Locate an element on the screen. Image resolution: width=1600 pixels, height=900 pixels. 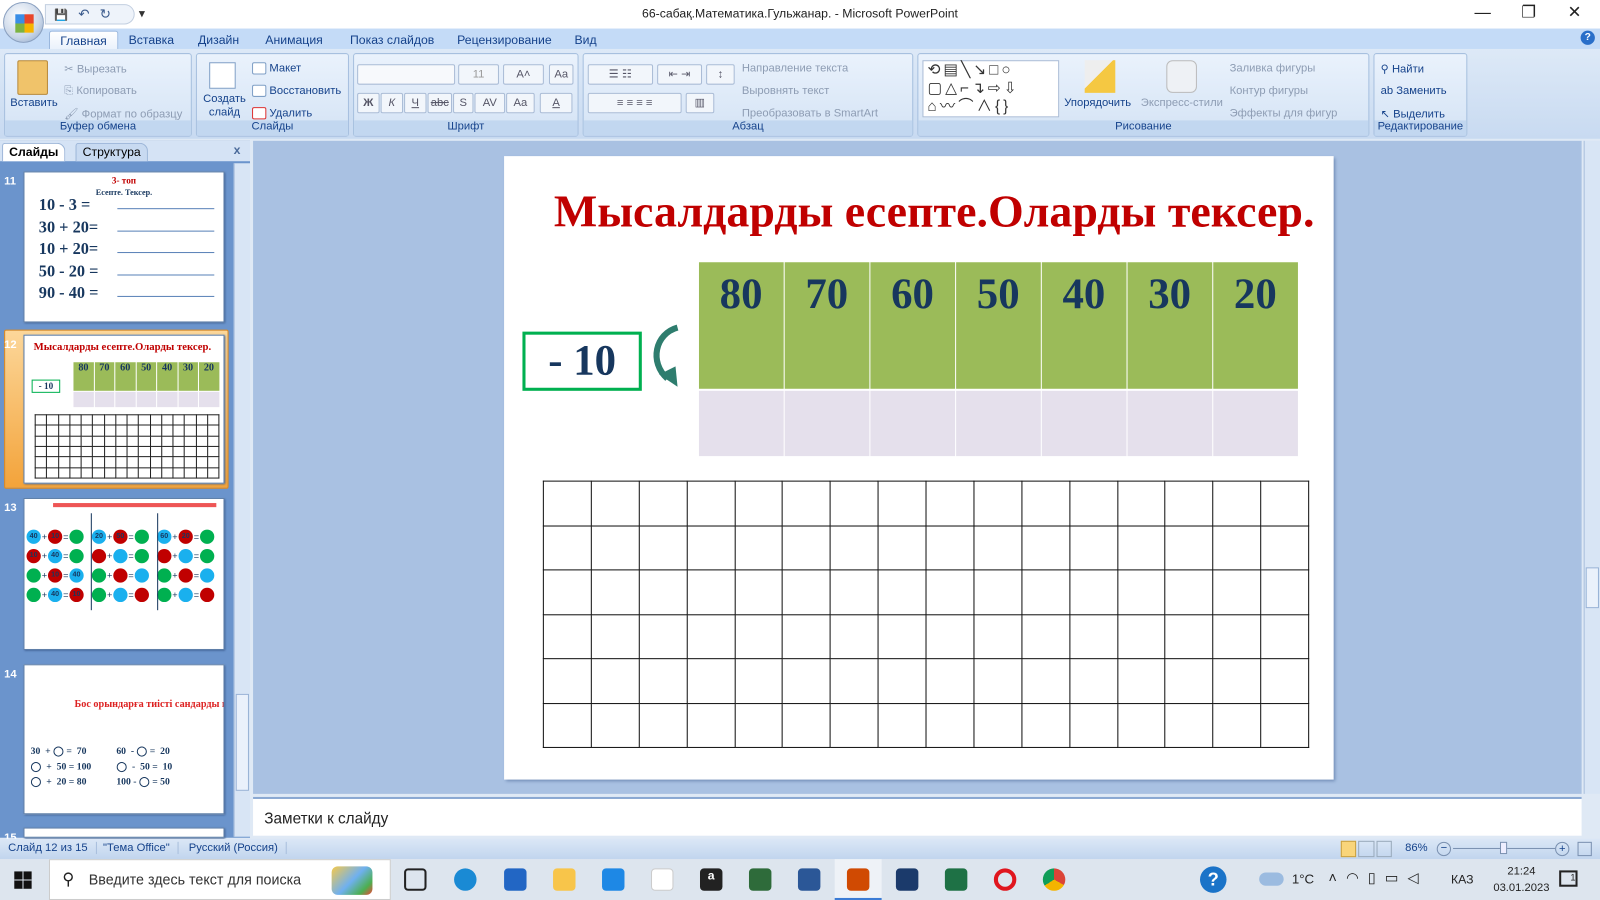
number-cell: 20 is located at coordinates (1255, 325).